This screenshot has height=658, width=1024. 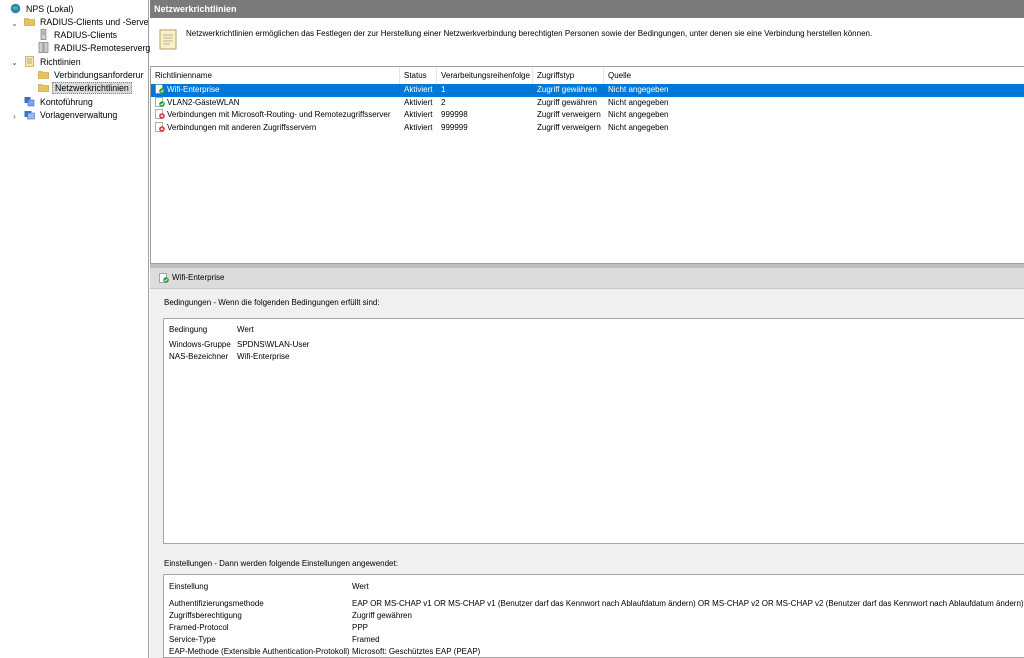 I want to click on policy-order: 1, so click(x=443, y=89).